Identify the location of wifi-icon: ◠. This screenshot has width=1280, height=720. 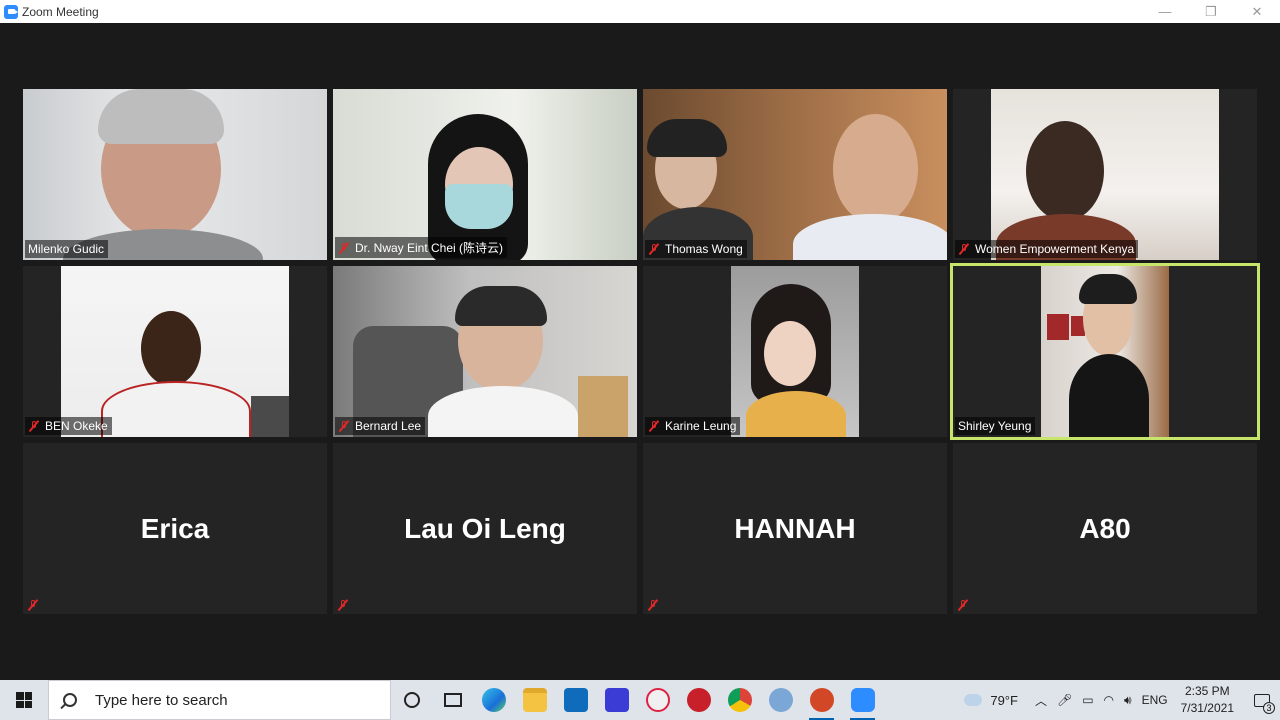
(1109, 700).